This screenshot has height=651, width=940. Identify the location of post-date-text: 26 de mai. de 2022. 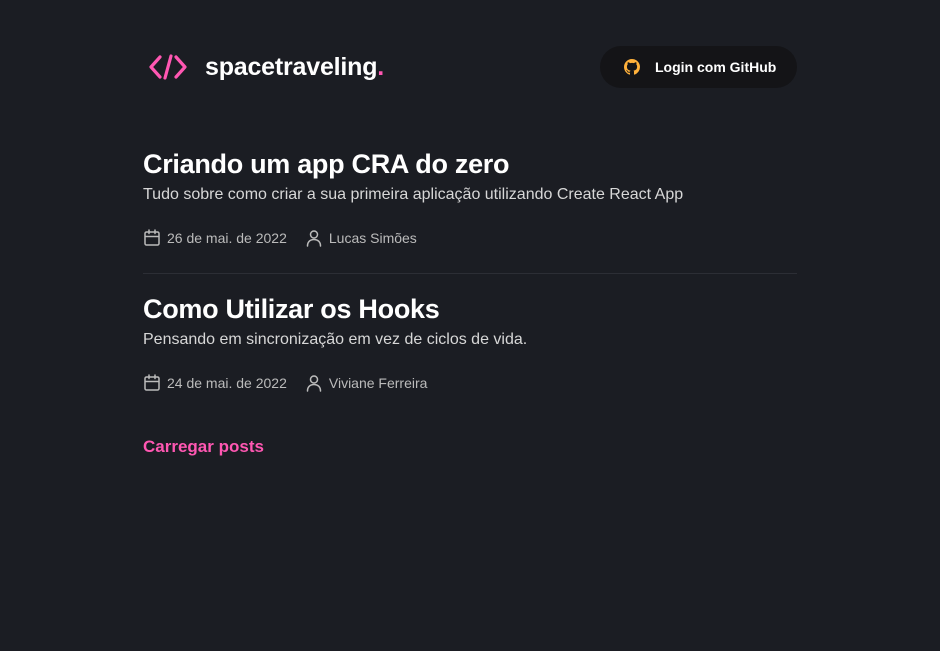
(227, 238).